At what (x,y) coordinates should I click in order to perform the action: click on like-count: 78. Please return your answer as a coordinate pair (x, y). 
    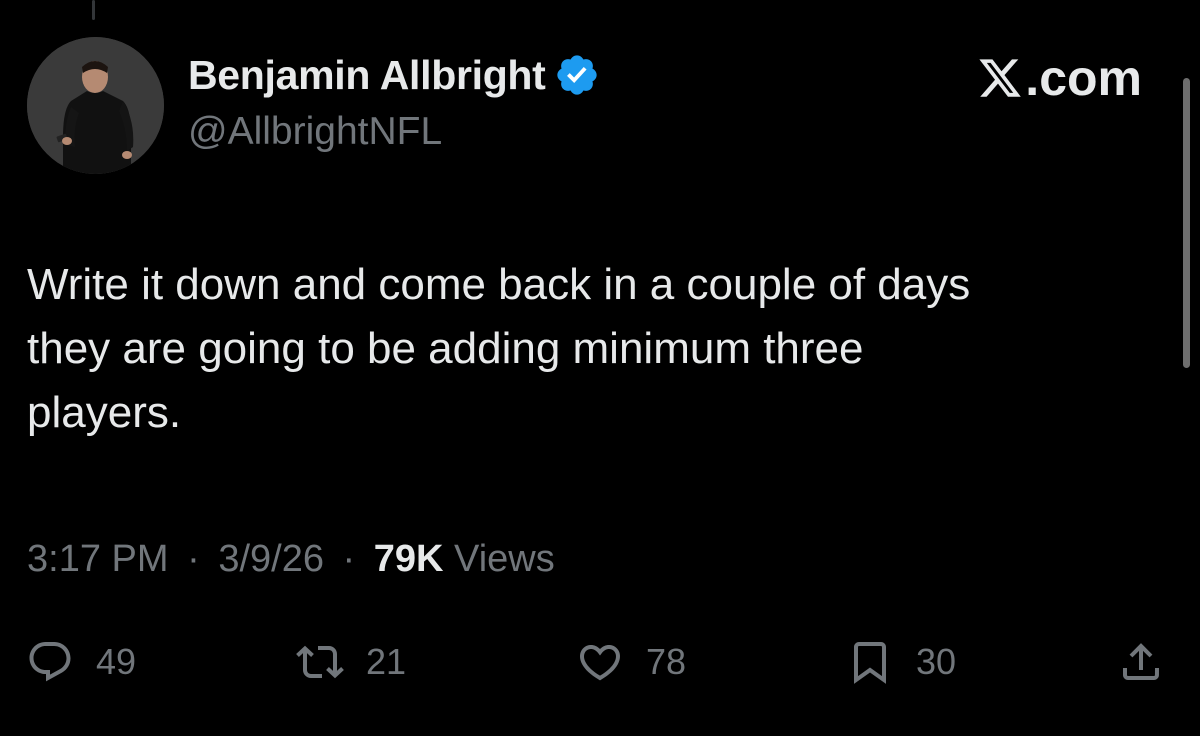
    Looking at the image, I should click on (666, 661).